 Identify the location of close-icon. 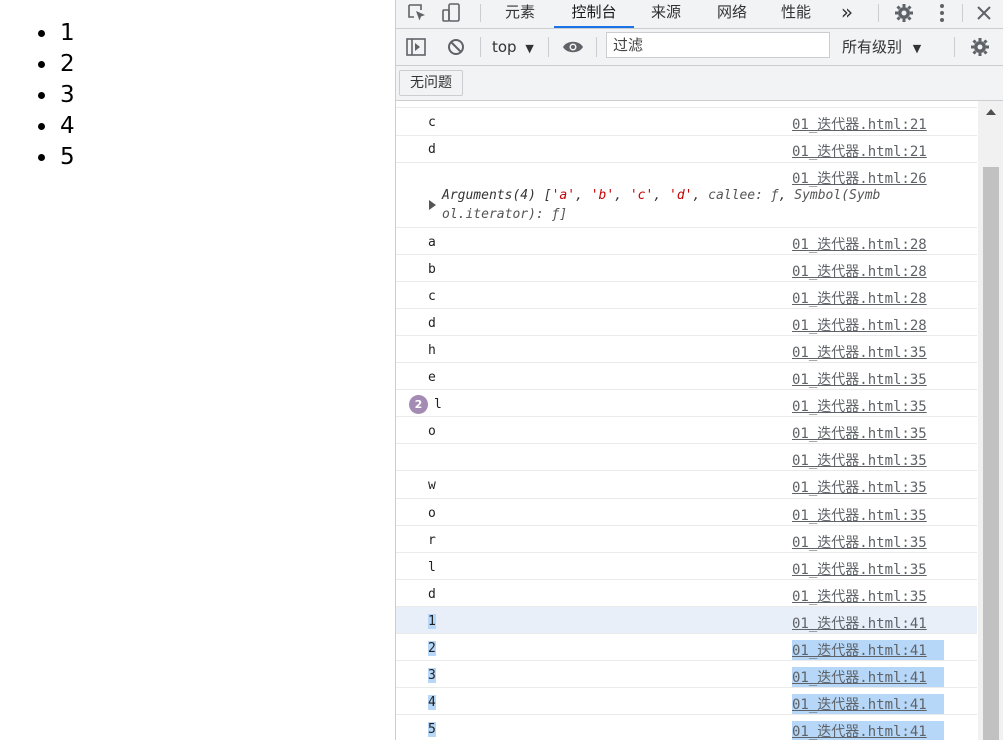
(984, 13).